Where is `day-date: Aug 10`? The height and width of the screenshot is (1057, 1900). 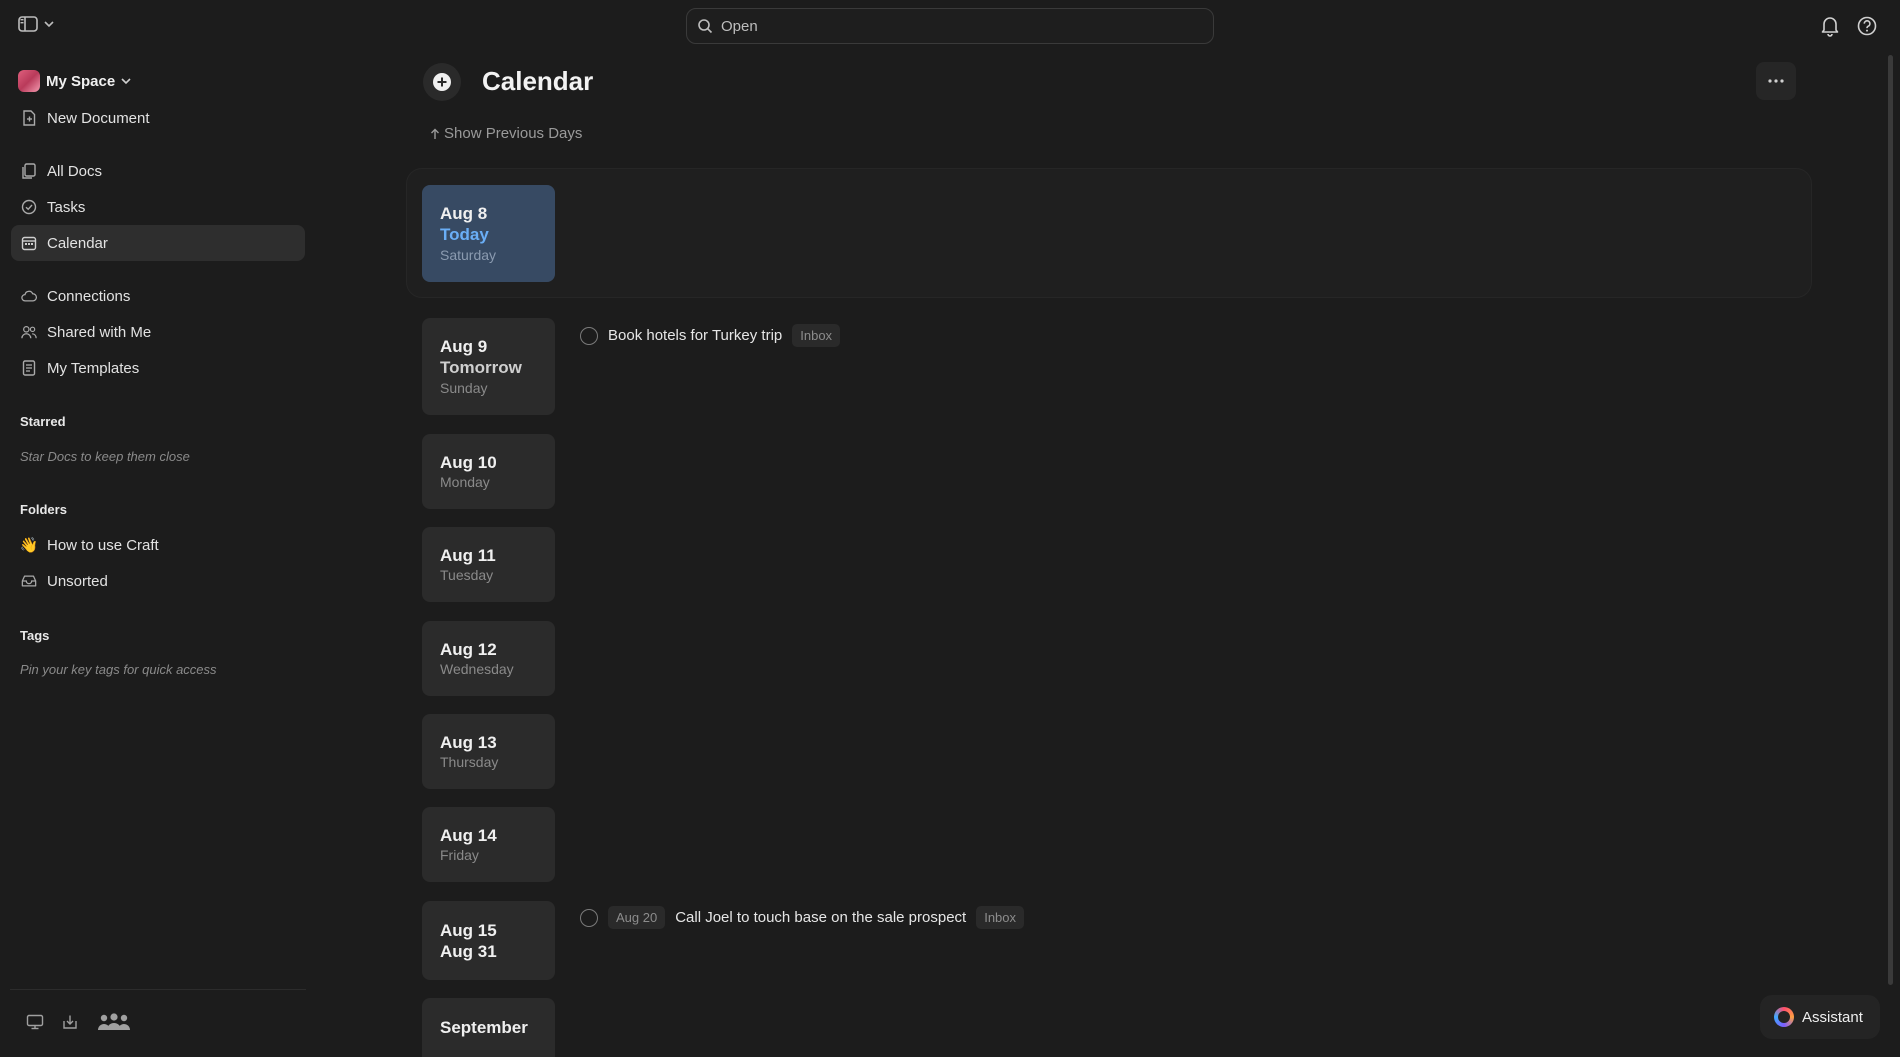
day-date: Aug 10 is located at coordinates (468, 462).